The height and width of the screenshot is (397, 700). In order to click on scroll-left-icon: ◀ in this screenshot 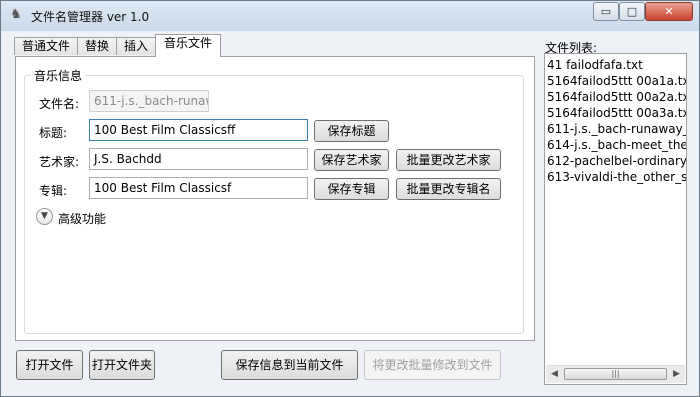, I will do `click(554, 374)`.